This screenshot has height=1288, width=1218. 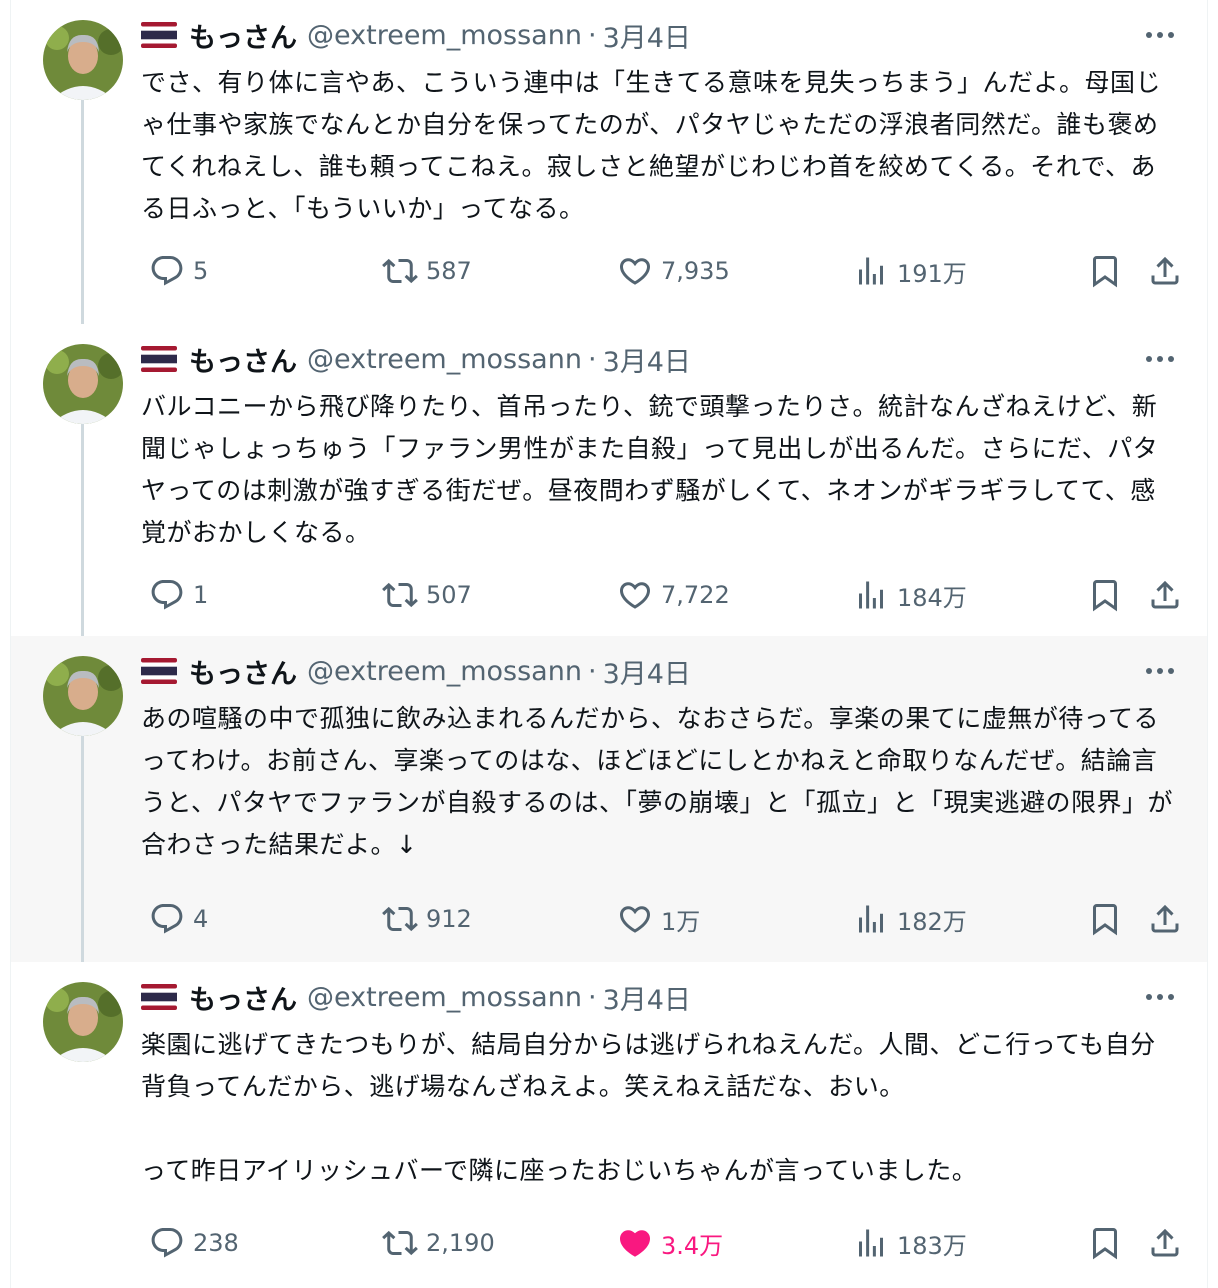 I want to click on retweet-count: 2,190, so click(x=460, y=1243).